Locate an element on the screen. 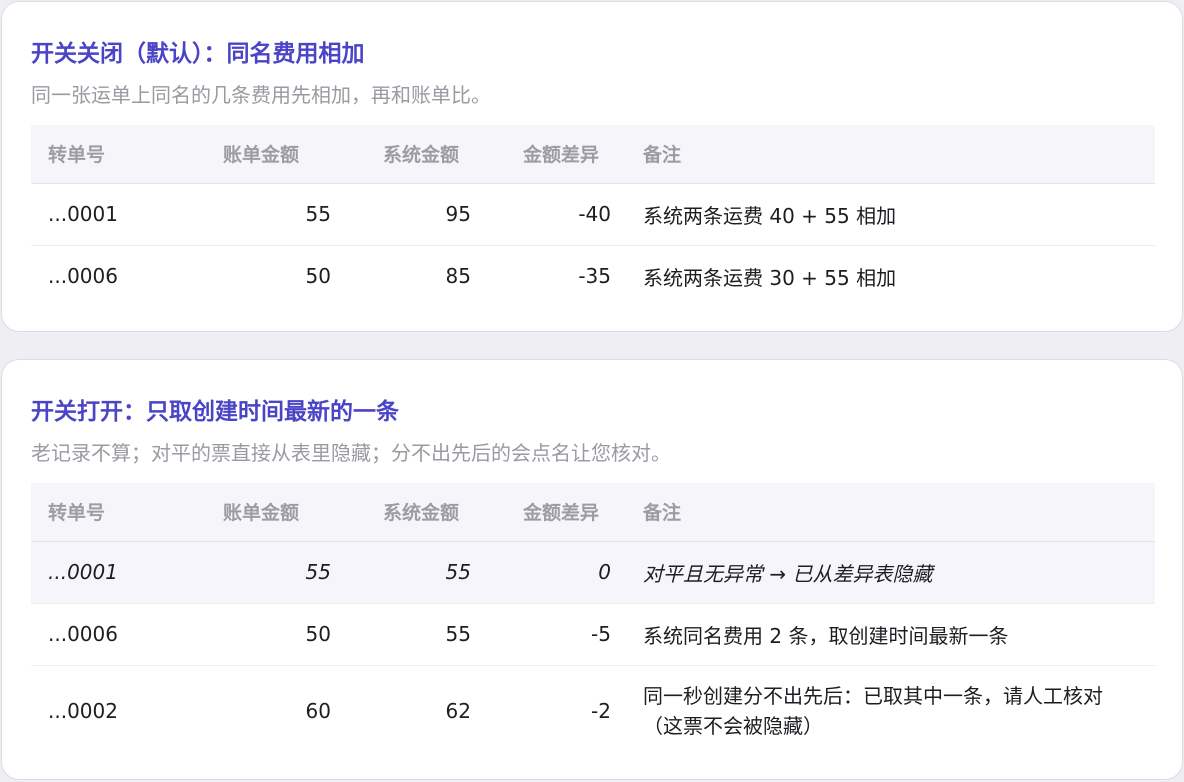 The width and height of the screenshot is (1184, 782). cell-amount-diff: -2 is located at coordinates (601, 711).